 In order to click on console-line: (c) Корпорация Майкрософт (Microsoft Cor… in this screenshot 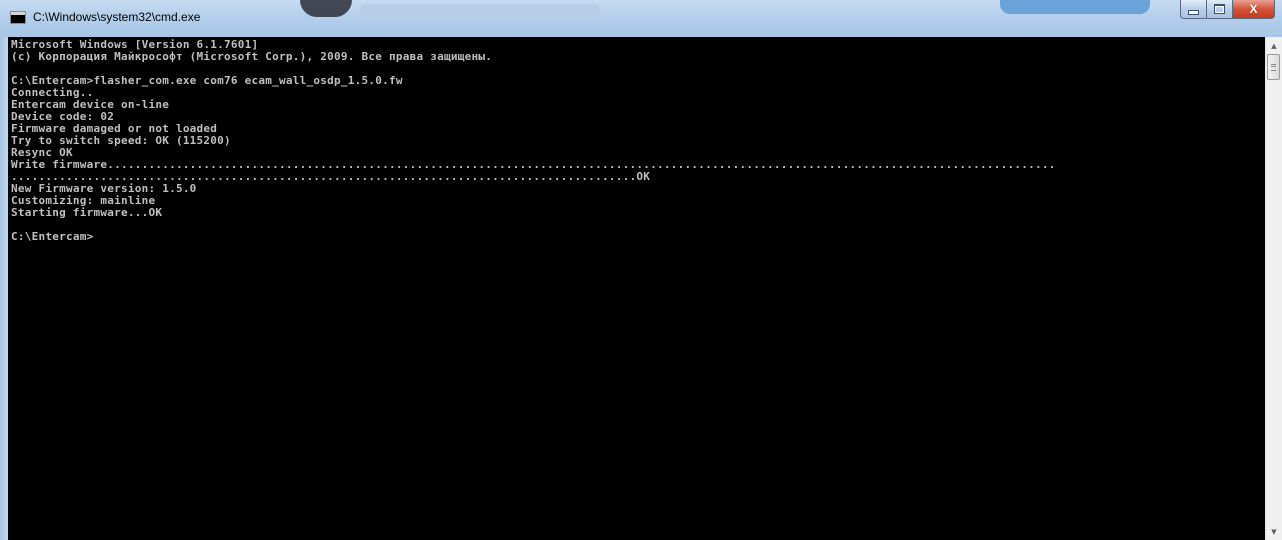, I will do `click(252, 57)`.